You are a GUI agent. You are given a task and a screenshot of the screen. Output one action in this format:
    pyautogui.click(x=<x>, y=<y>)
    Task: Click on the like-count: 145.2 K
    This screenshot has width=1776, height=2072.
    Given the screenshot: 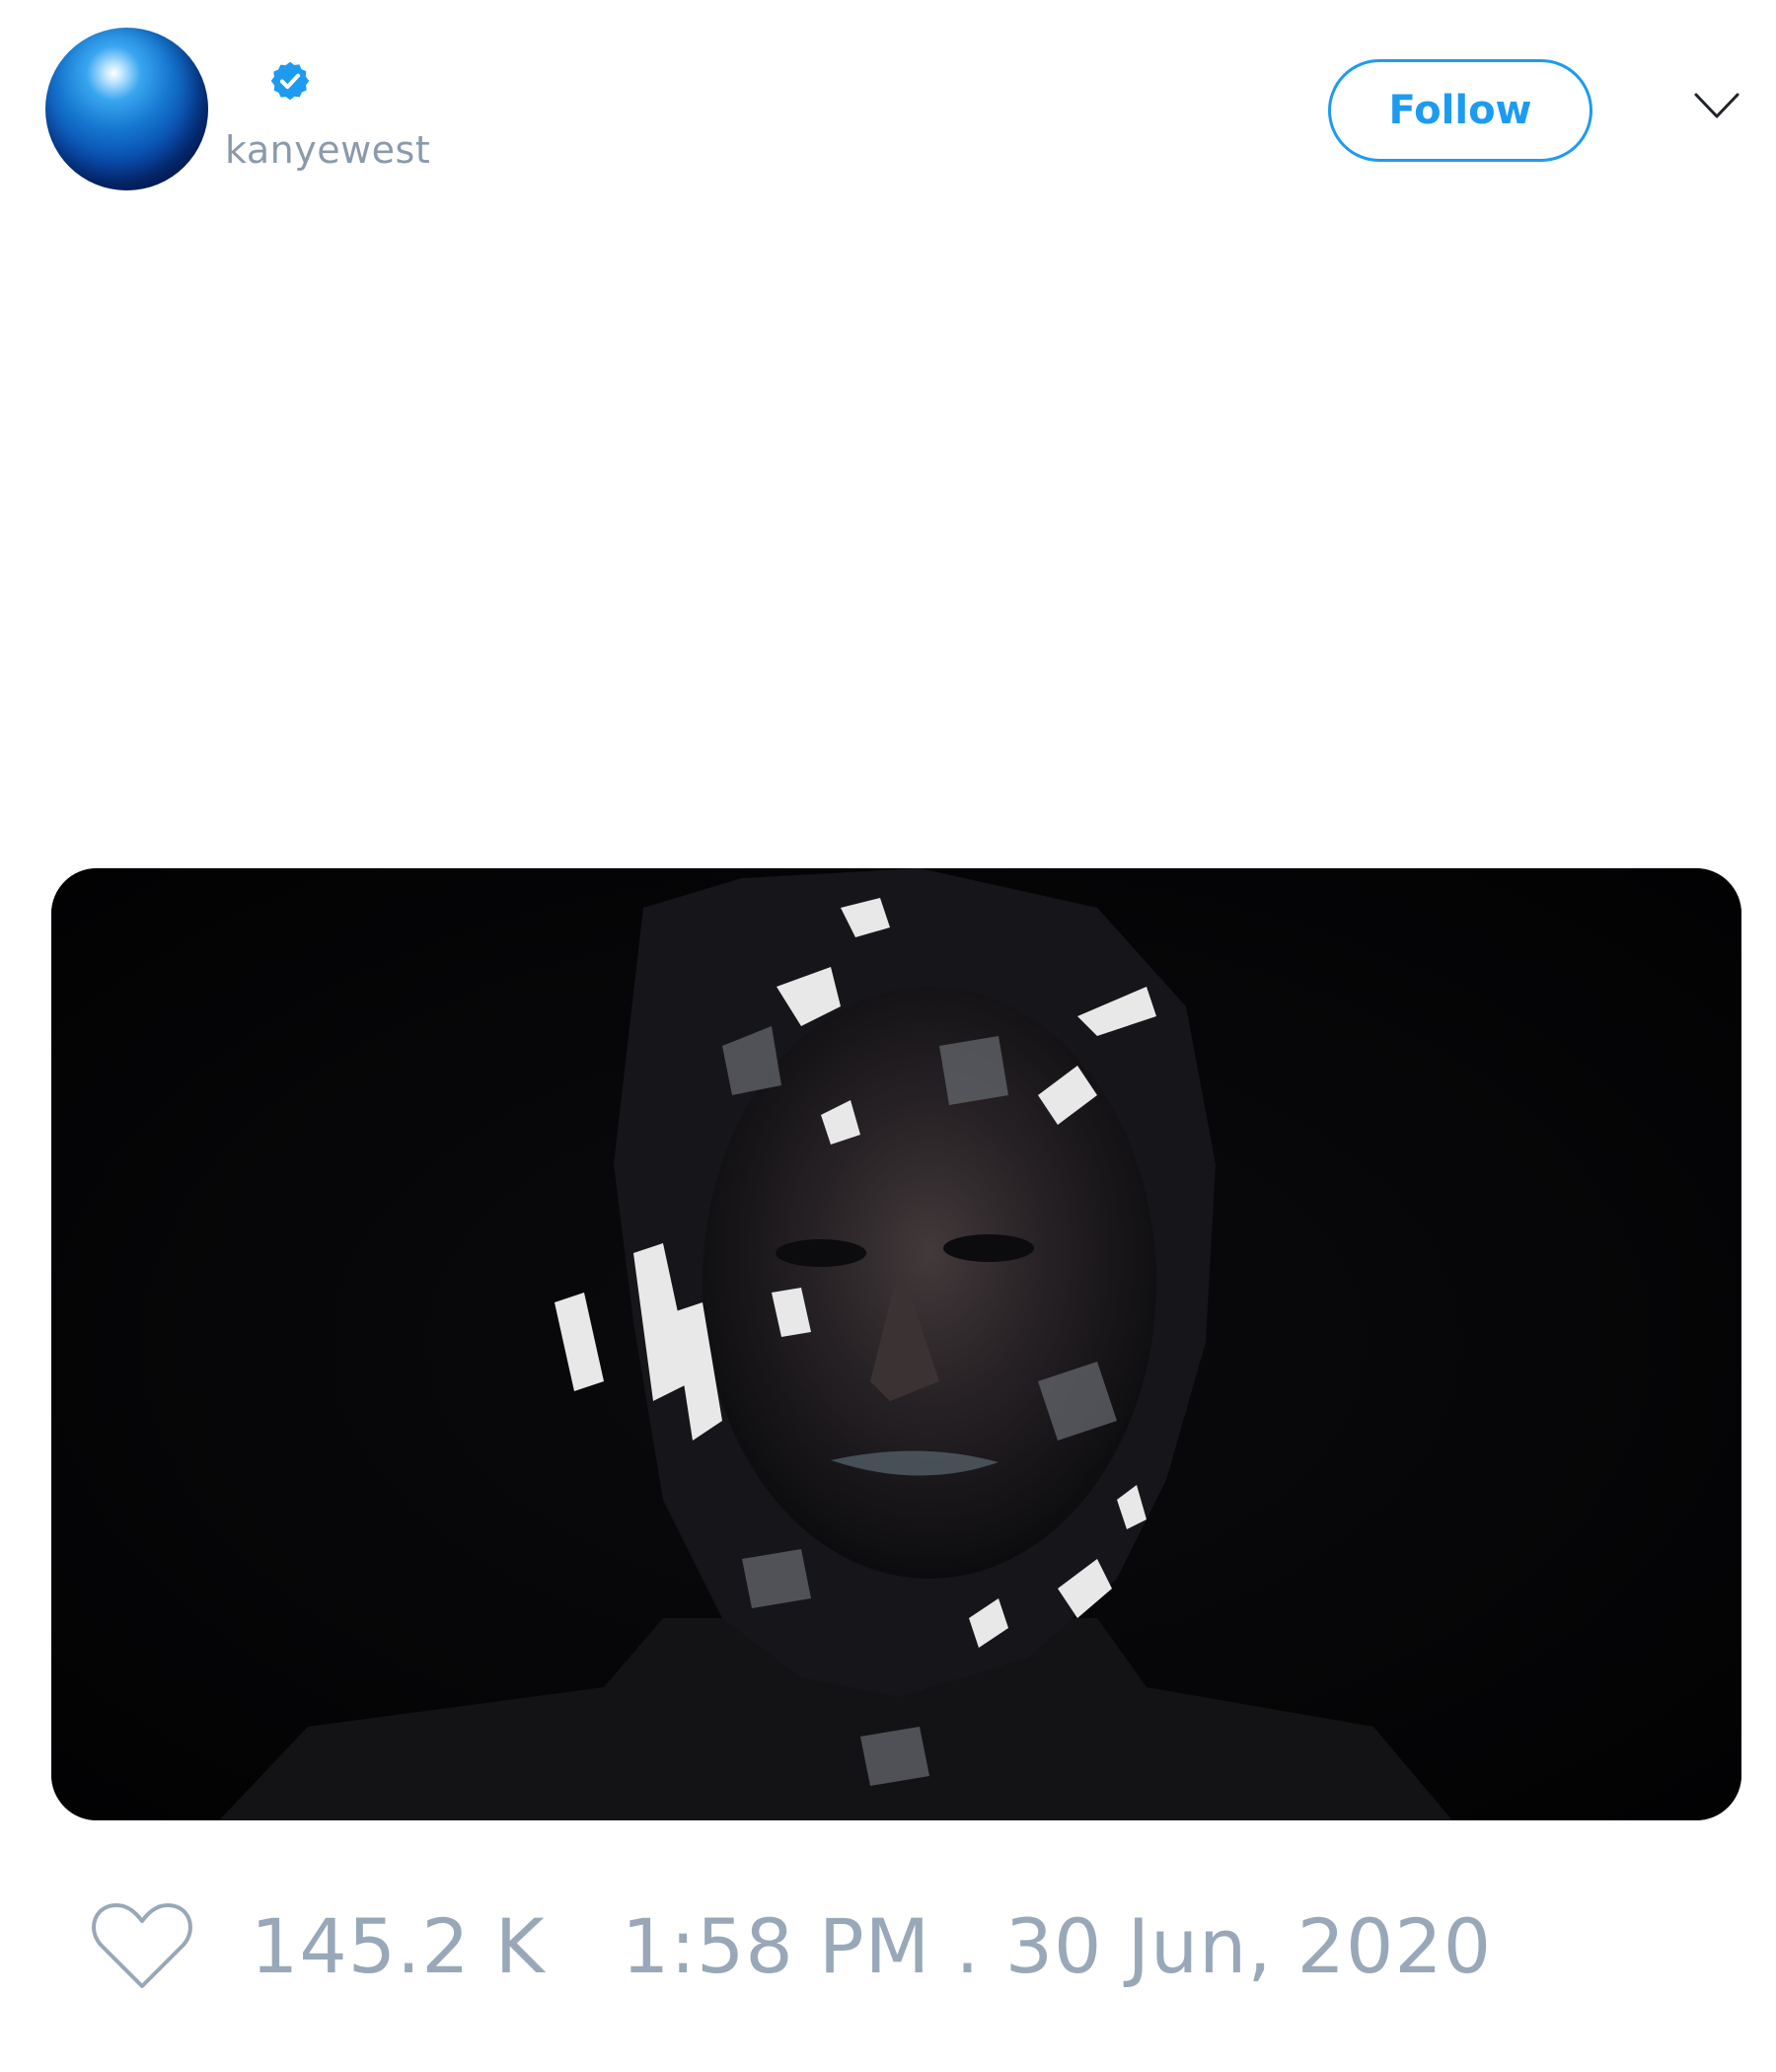 What is the action you would take?
    pyautogui.click(x=399, y=1946)
    